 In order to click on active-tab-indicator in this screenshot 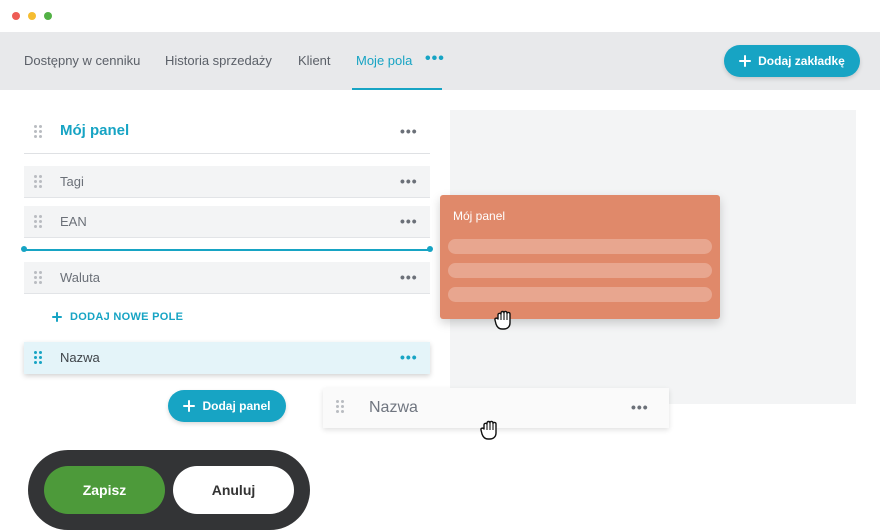, I will do `click(397, 89)`.